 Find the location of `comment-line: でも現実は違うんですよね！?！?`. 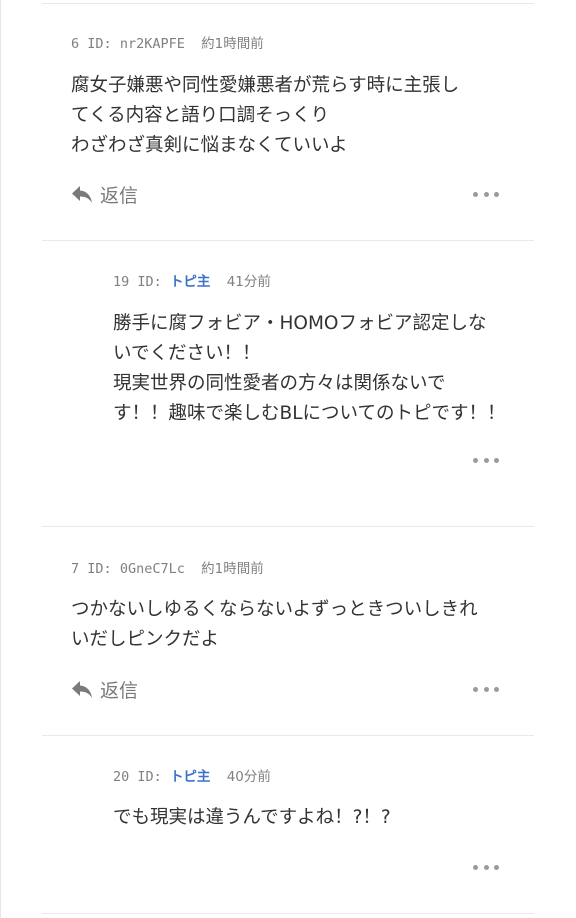

comment-line: でも現実は違うんですよね！?！? is located at coordinates (252, 817).